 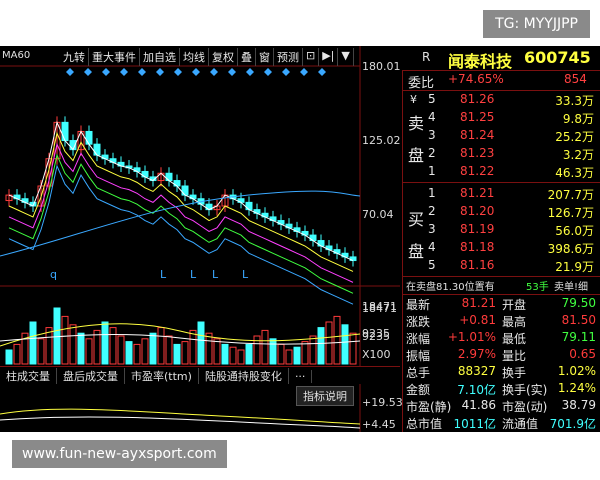 What do you see at coordinates (346, 57) in the screenshot?
I see `toolbar-dropdown-icon: ▼` at bounding box center [346, 57].